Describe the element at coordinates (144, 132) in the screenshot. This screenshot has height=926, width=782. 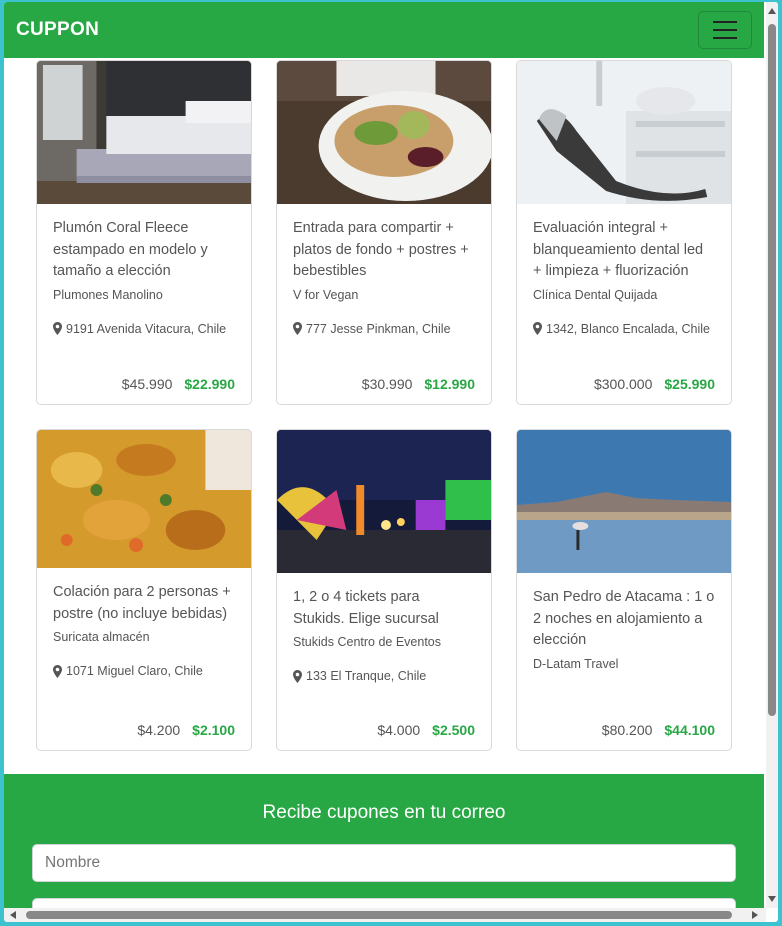
I see `bedroom-photo` at that location.